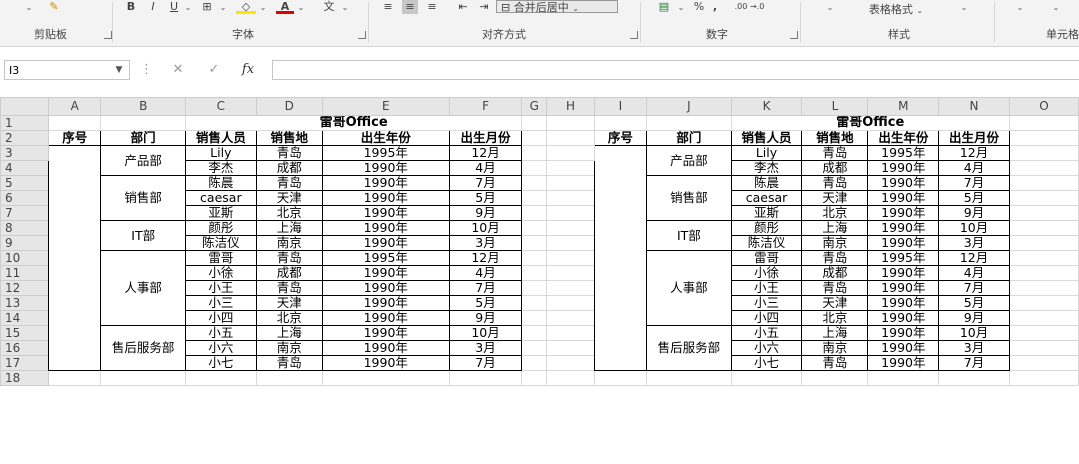  I want to click on column-header: N, so click(974, 106).